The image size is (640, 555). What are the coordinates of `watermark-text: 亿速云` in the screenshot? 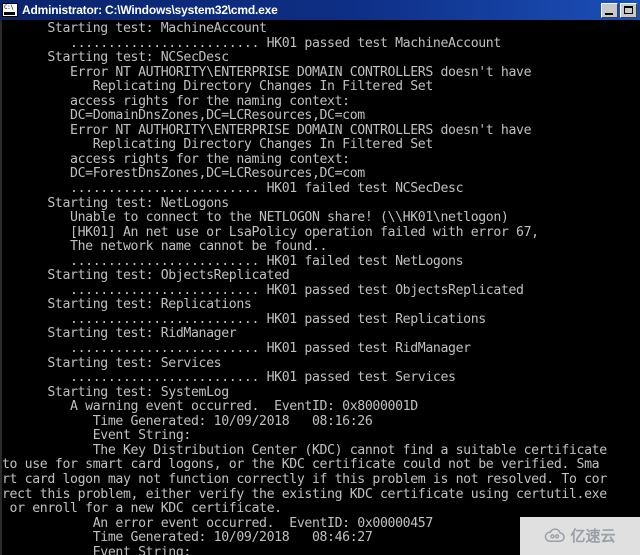 It's located at (593, 536).